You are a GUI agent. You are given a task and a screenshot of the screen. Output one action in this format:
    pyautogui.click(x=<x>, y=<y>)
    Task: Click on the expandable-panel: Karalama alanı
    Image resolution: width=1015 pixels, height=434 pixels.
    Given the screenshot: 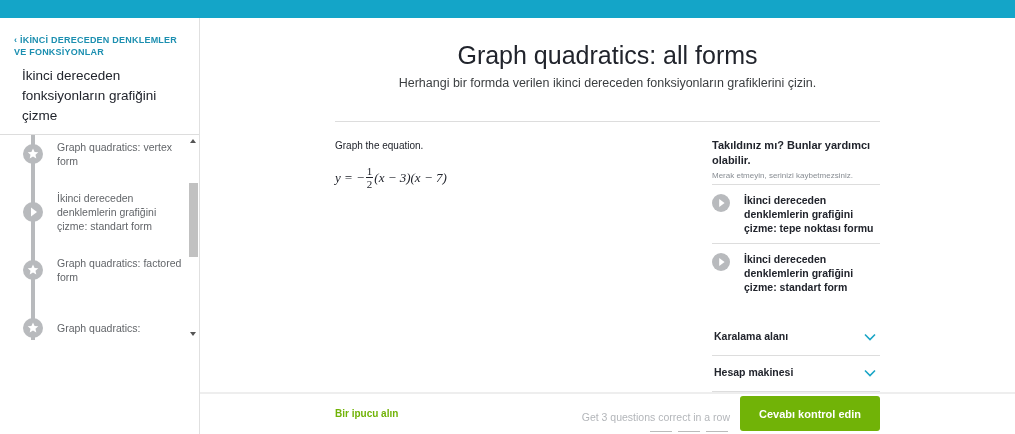 What is the action you would take?
    pyautogui.click(x=796, y=337)
    